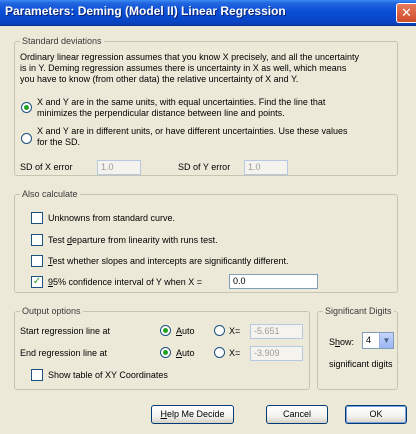 This screenshot has width=416, height=434. Describe the element at coordinates (406, 13) in the screenshot. I see `close-icon: ✕` at that location.